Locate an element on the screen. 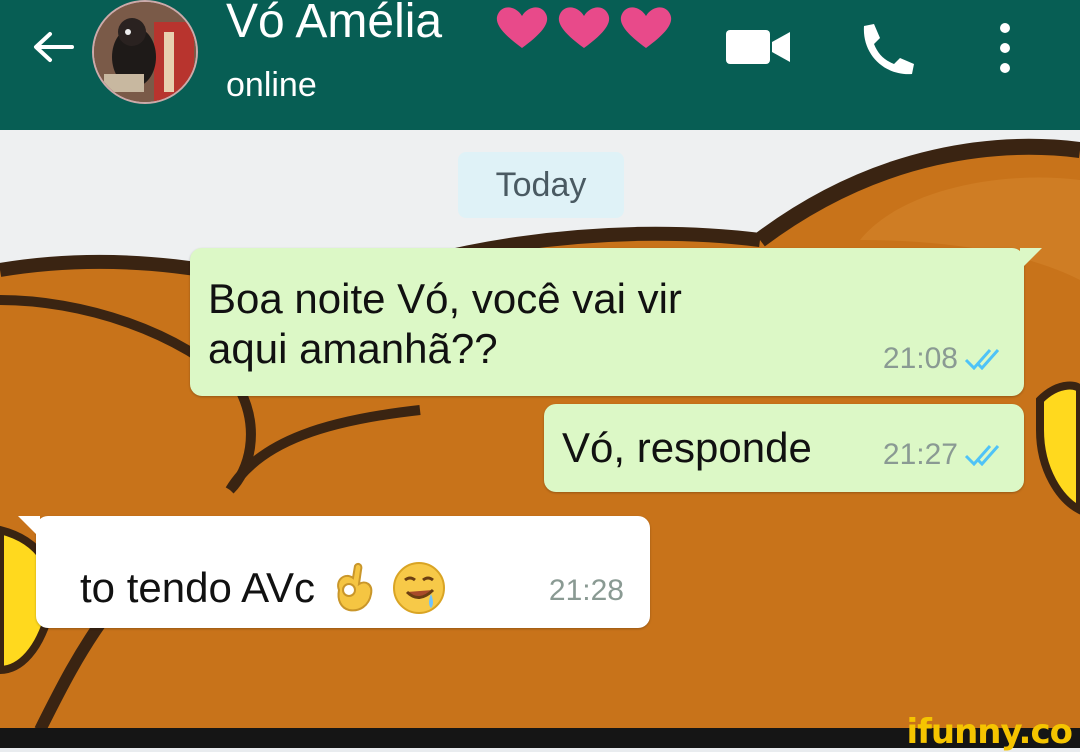 The height and width of the screenshot is (752, 1080). back-arrow-icon is located at coordinates (53, 47).